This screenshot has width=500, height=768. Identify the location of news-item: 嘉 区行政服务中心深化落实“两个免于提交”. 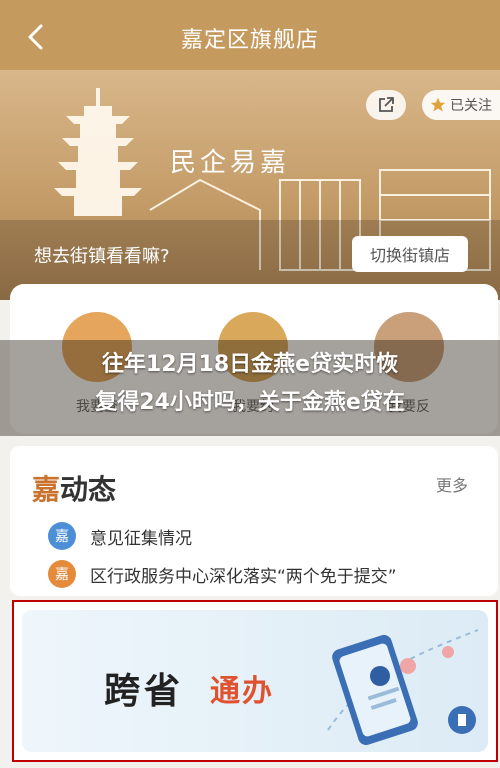
(222, 574).